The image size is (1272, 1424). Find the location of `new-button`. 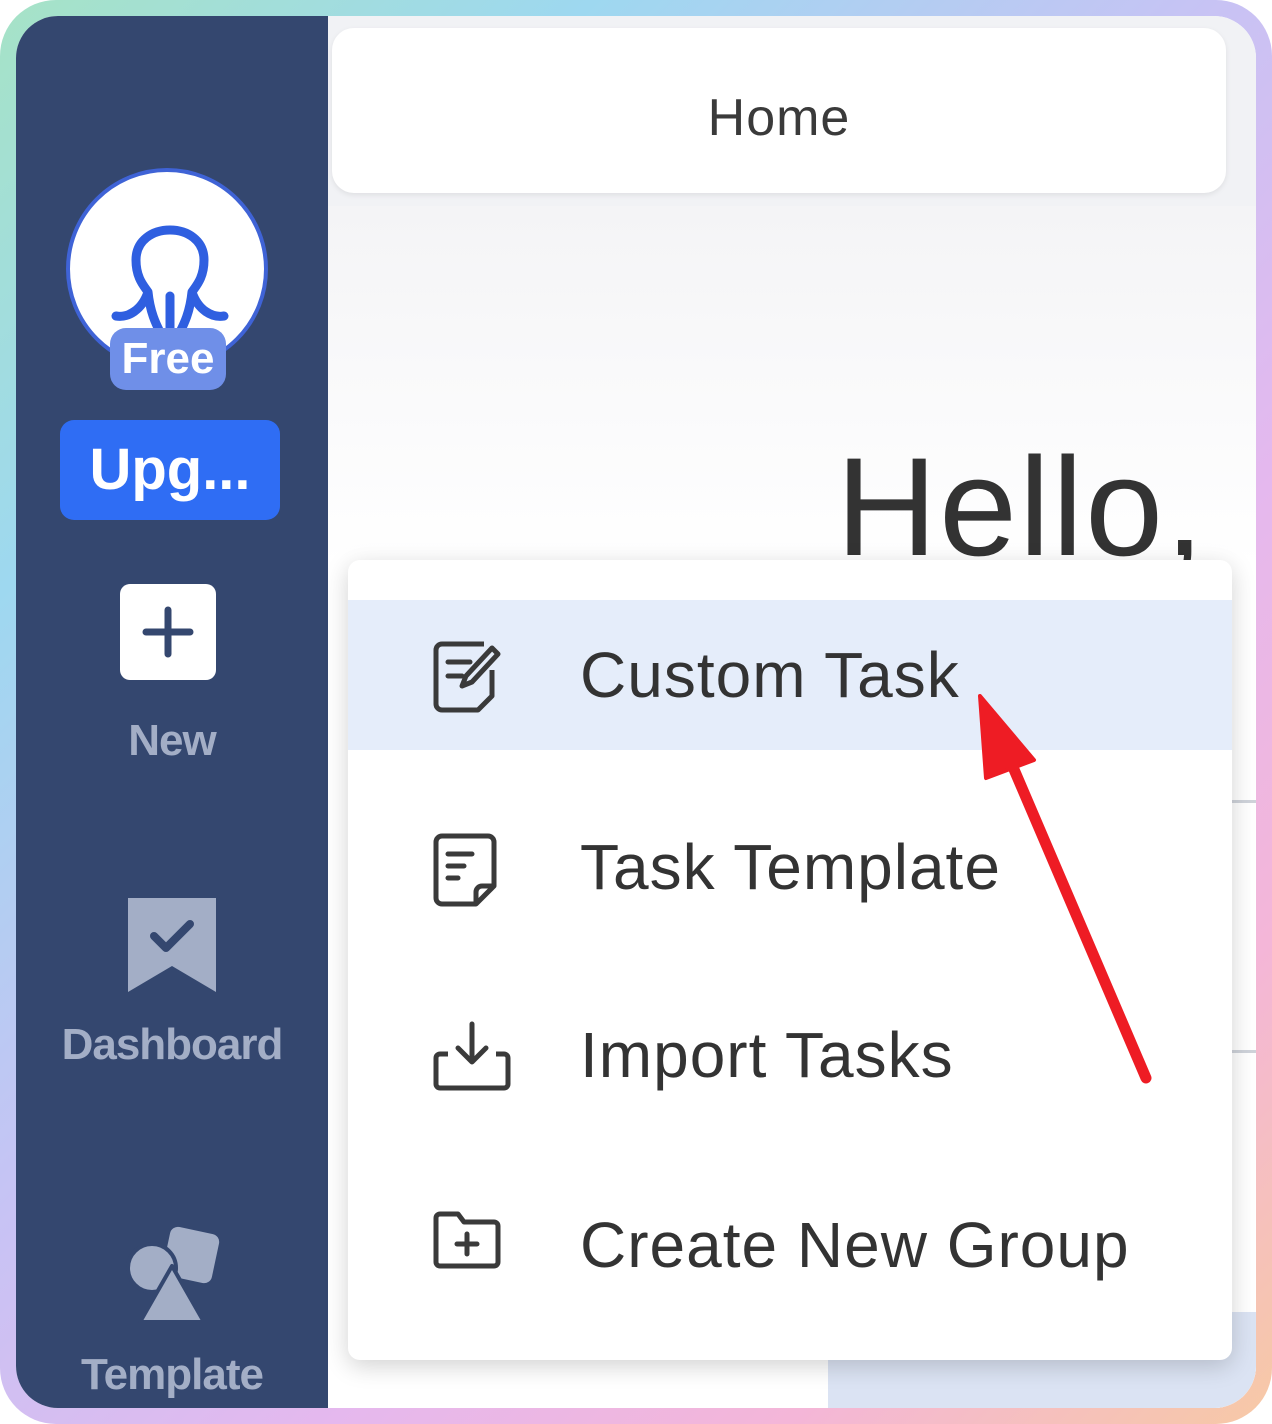

new-button is located at coordinates (168, 632).